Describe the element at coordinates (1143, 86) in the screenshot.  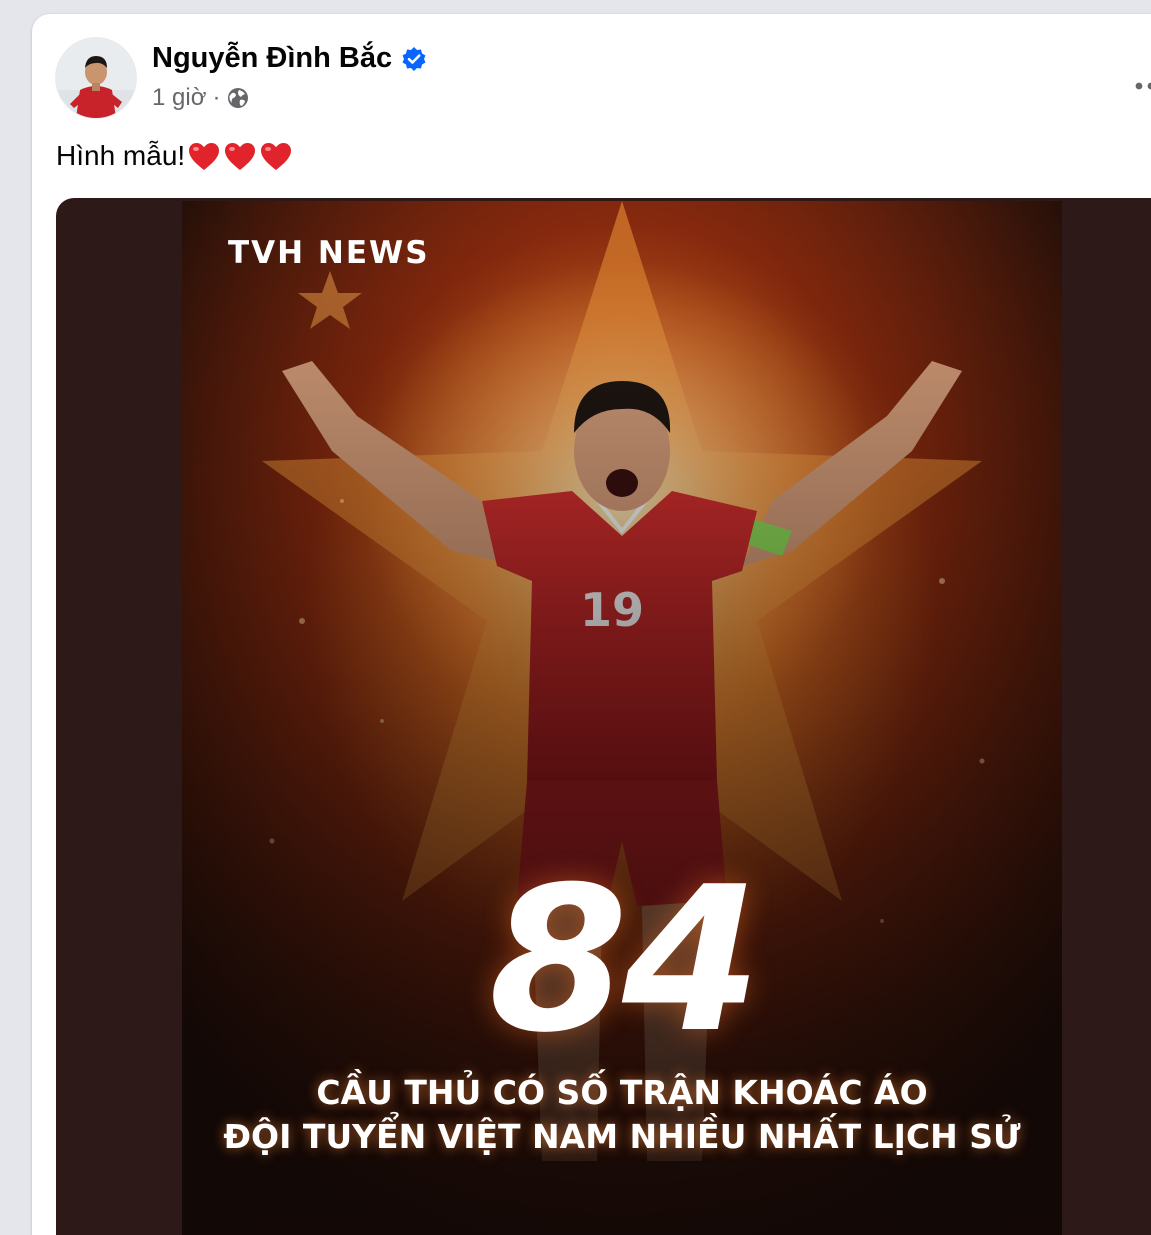
I see `more-options-icon` at that location.